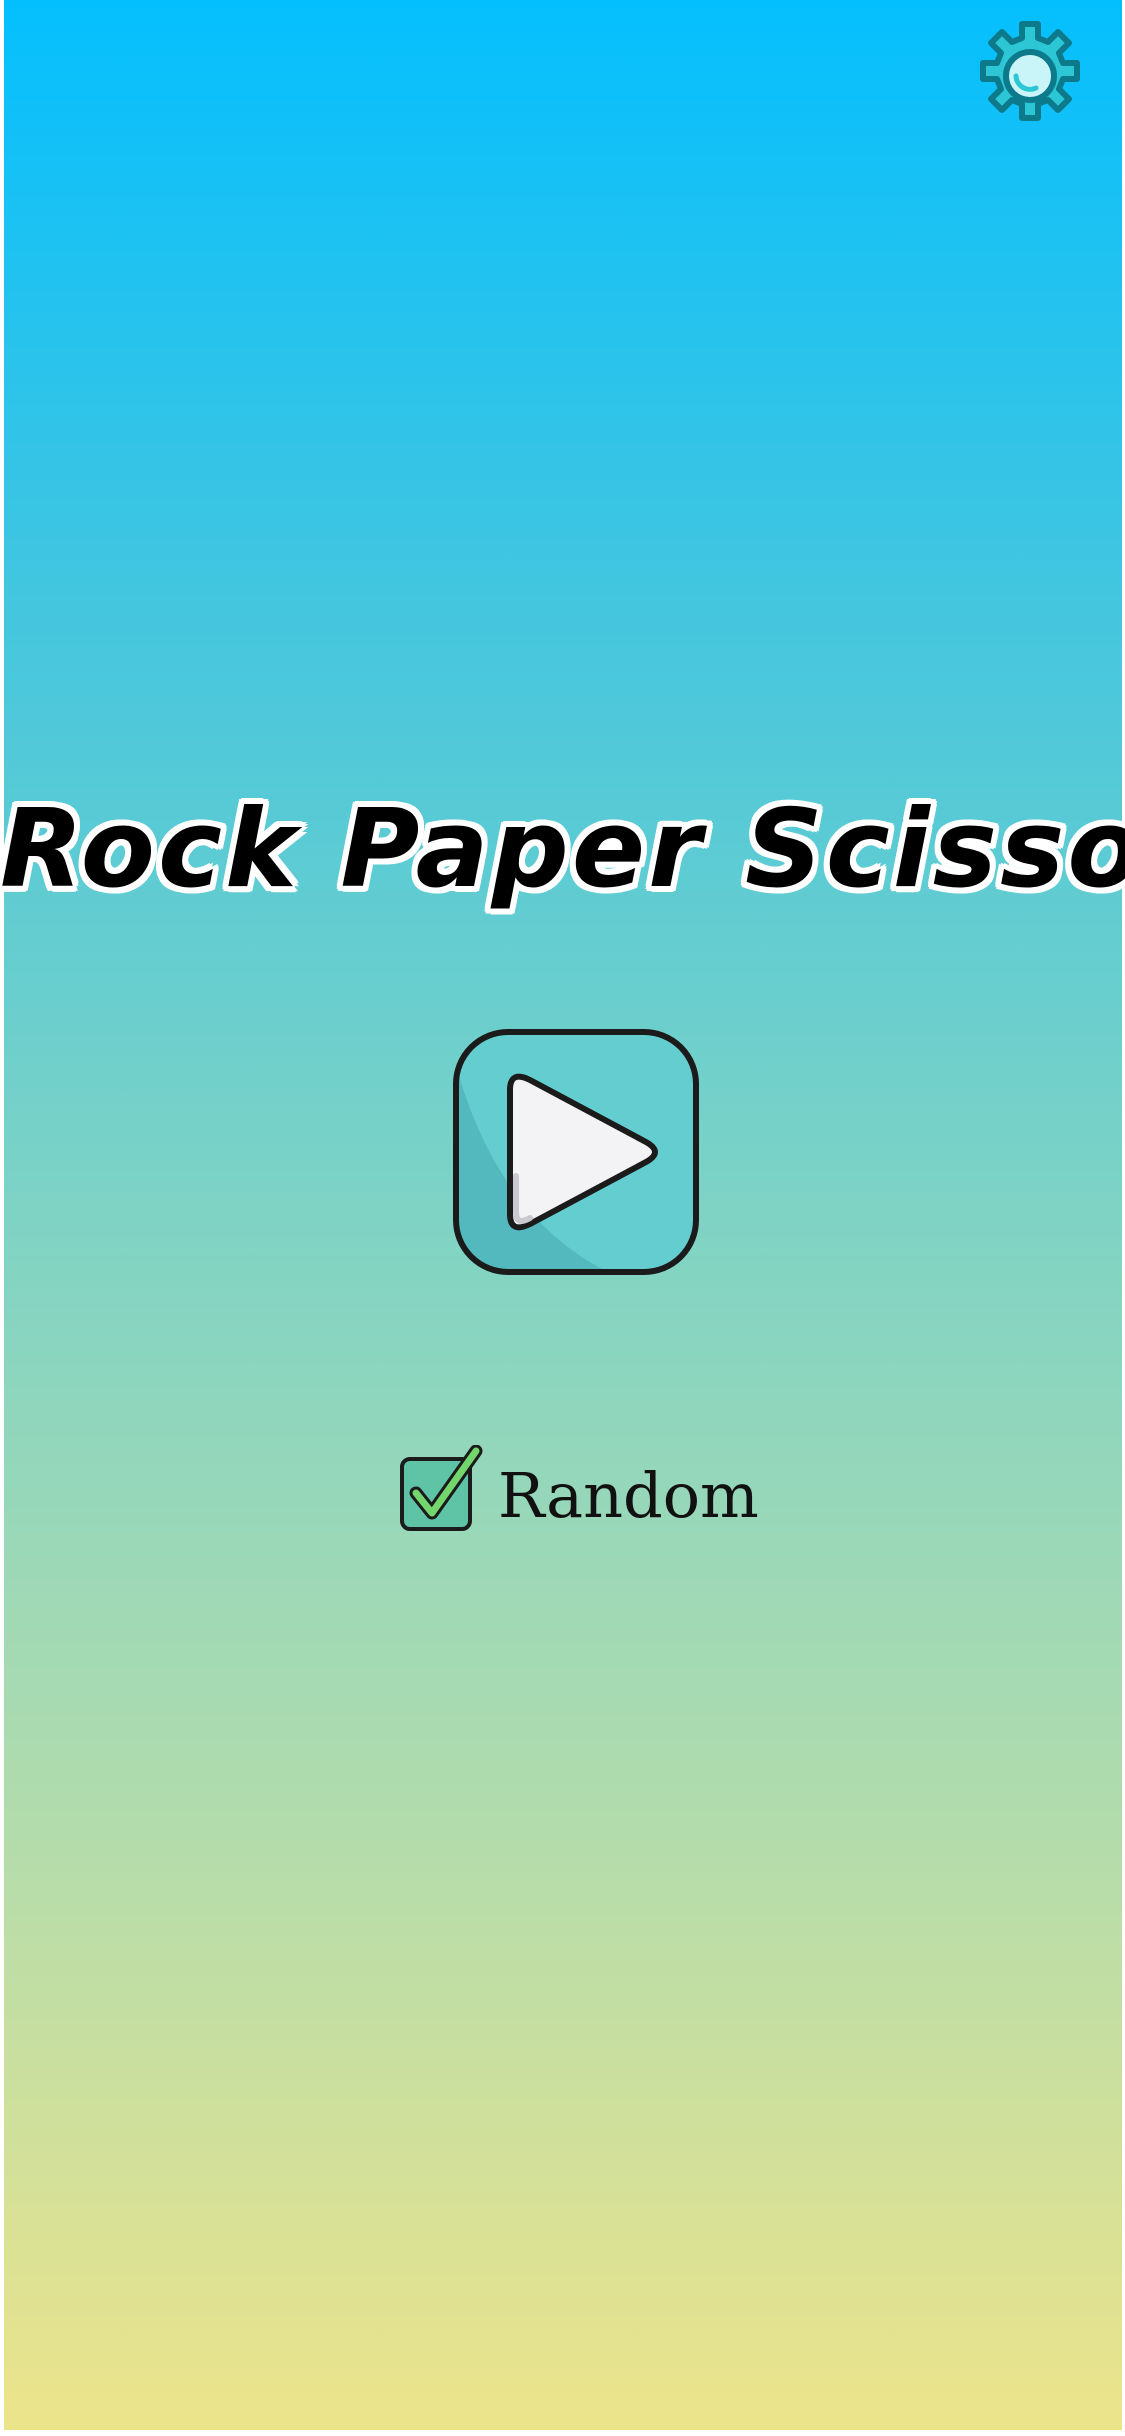  I want to click on bottom-edge-border, so click(562, 2433).